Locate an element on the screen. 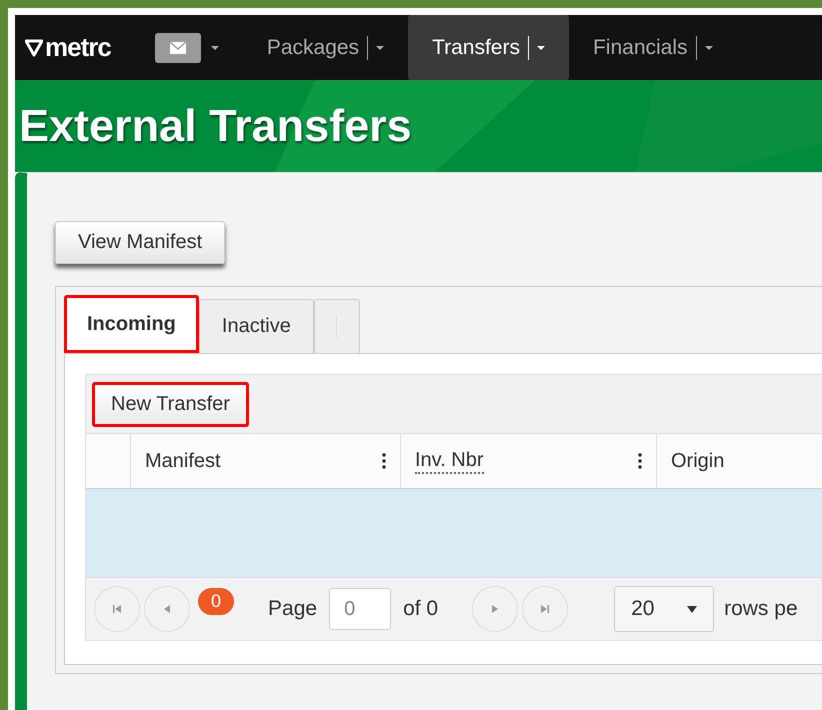 This screenshot has width=822, height=710. messages-button is located at coordinates (177, 47).